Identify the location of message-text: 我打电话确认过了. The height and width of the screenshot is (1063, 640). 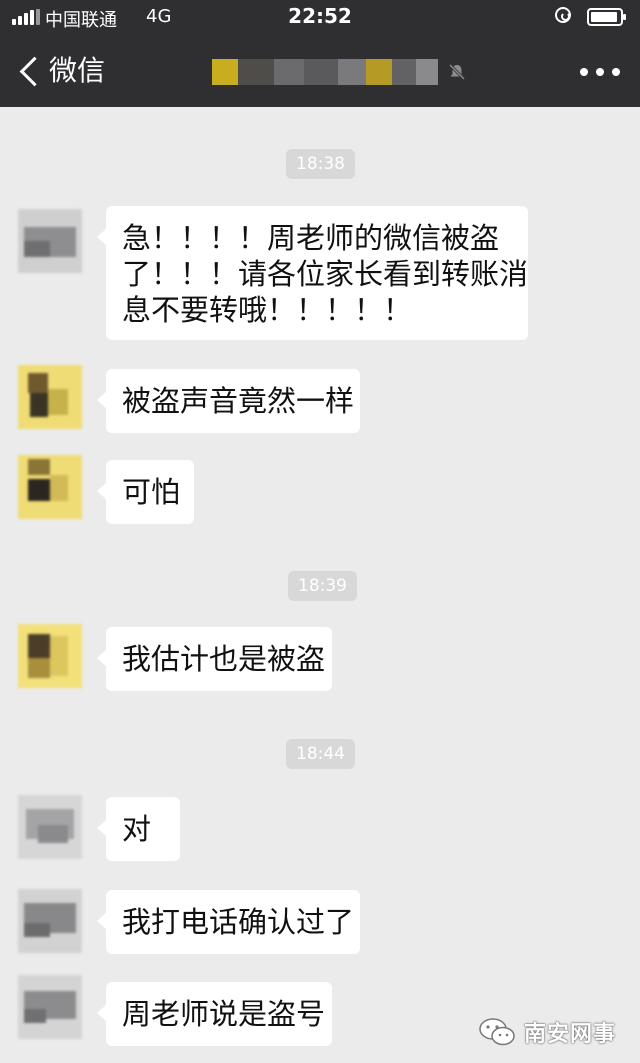
(238, 922).